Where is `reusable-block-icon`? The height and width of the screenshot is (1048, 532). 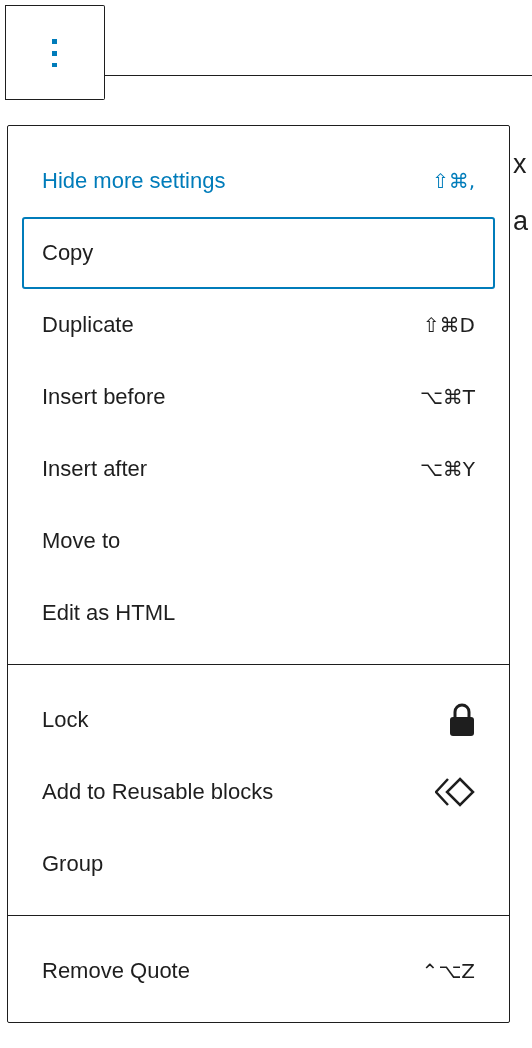
reusable-block-icon is located at coordinates (455, 792).